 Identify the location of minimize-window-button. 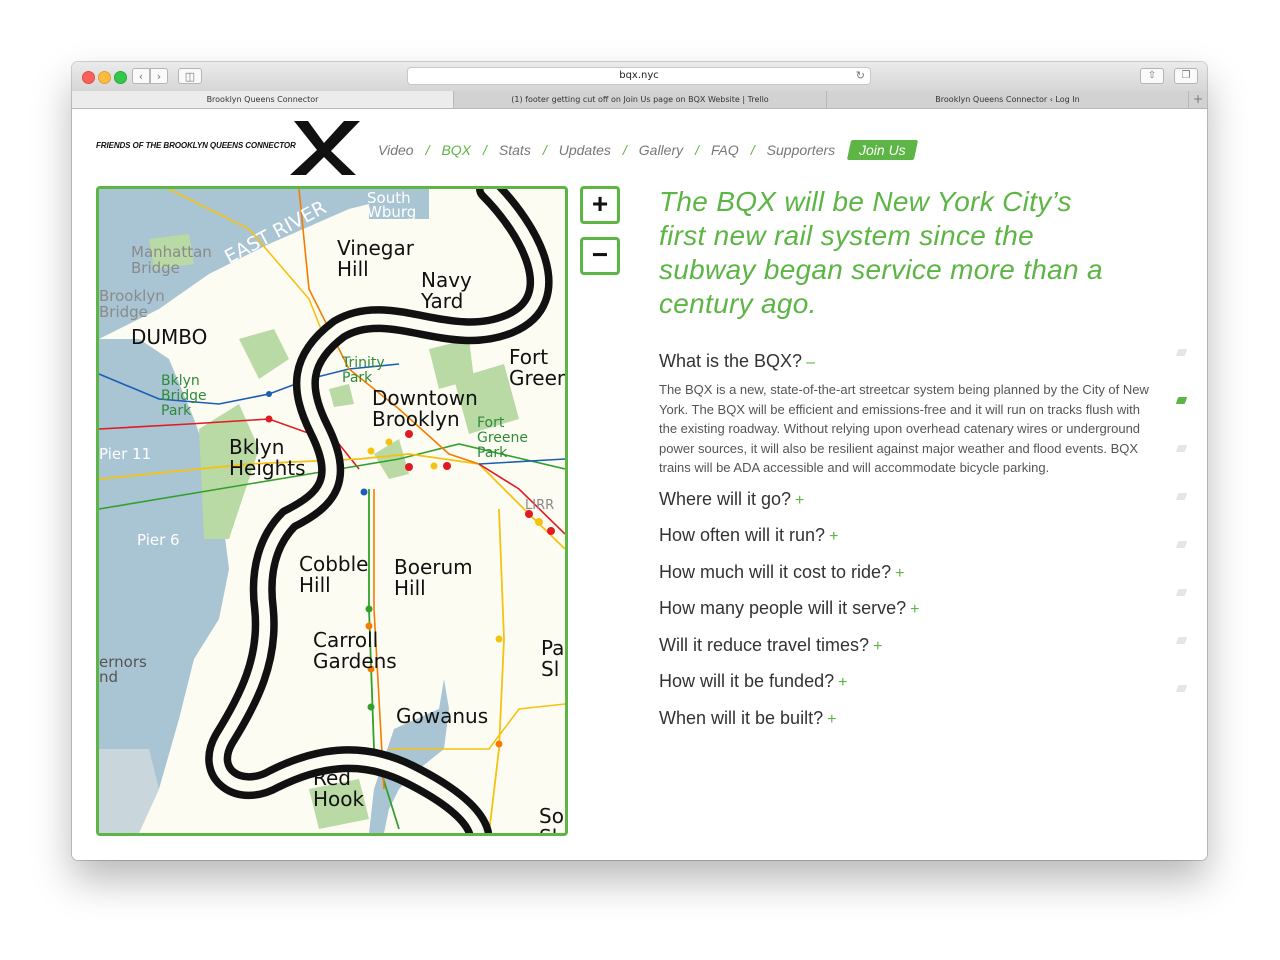
(104, 77).